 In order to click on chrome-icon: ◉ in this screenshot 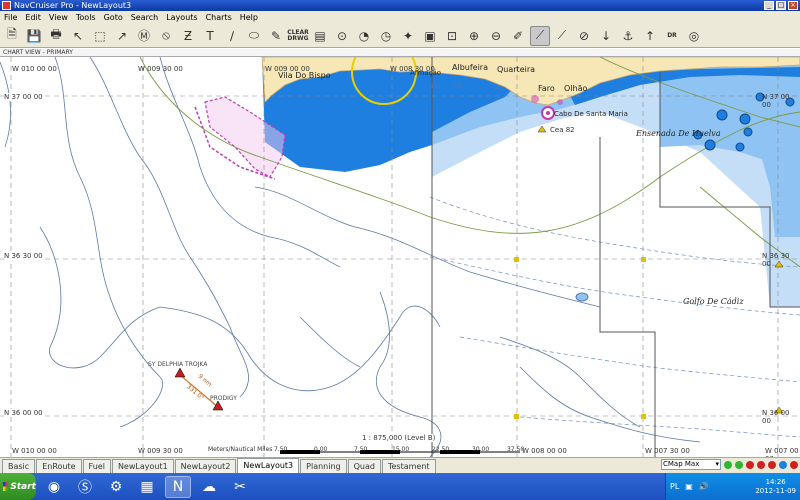, I will do `click(54, 487)`.